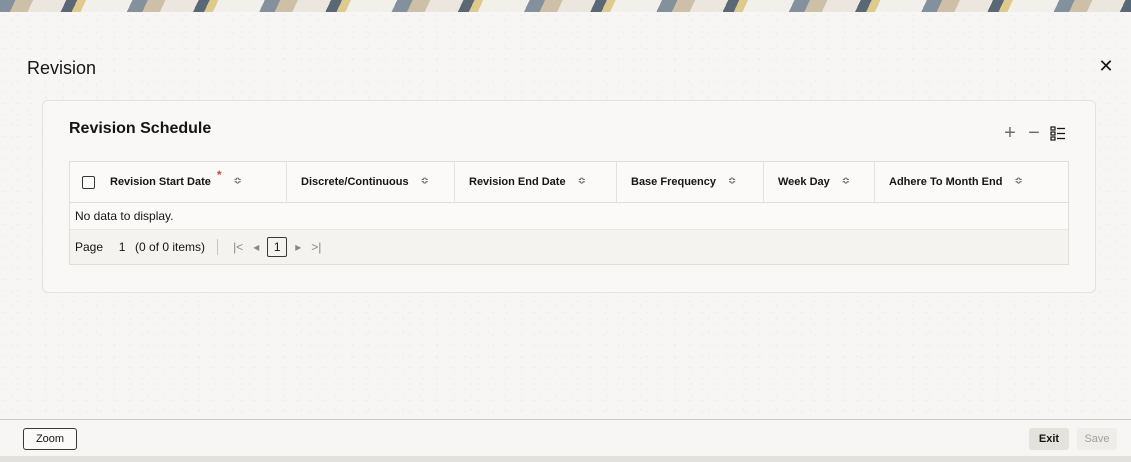 The height and width of the screenshot is (462, 1131). I want to click on close-icon: ✕, so click(1106, 66).